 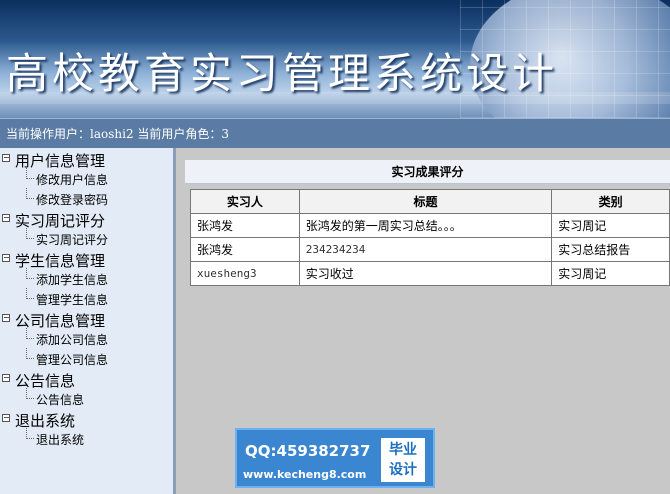 What do you see at coordinates (86, 379) in the screenshot?
I see `menu-group-announcements: − 公告信息` at bounding box center [86, 379].